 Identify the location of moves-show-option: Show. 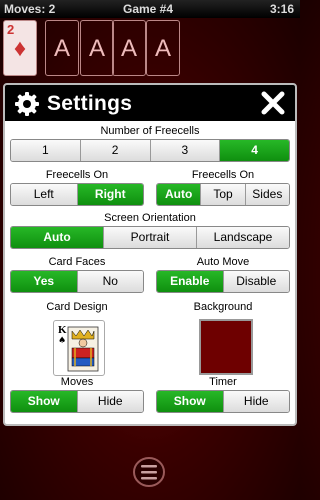
(44, 401).